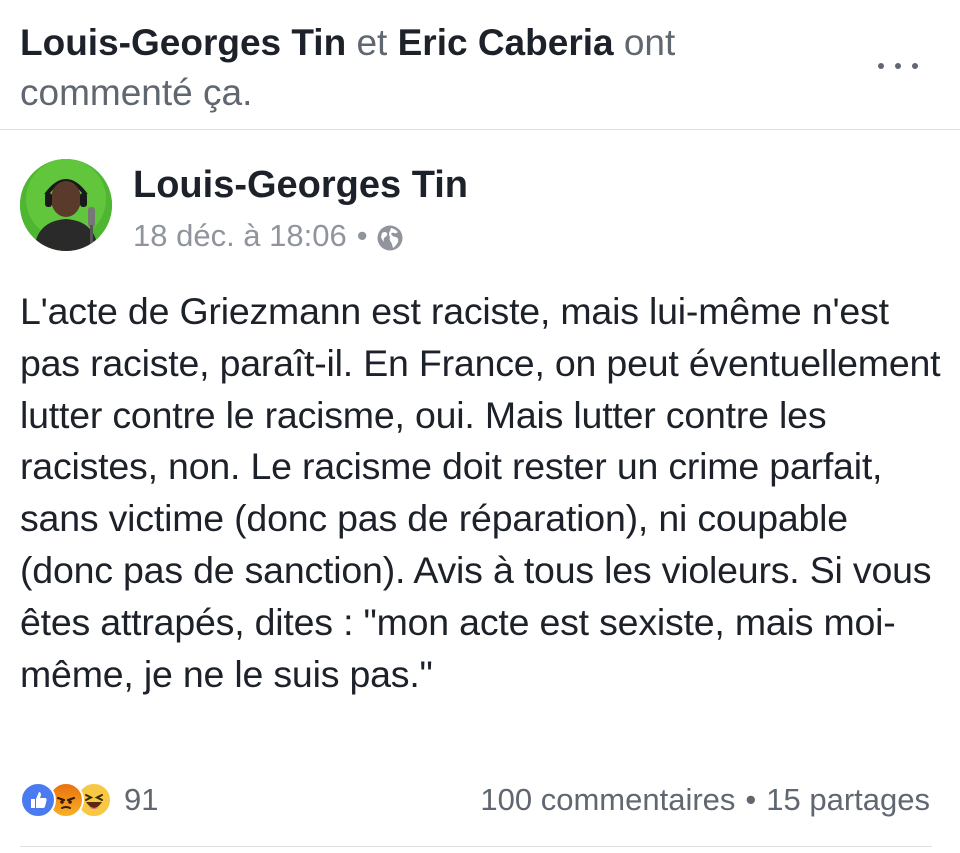 The width and height of the screenshot is (960, 853). What do you see at coordinates (183, 42) in the screenshot?
I see `actor-1-link: Louis-Georges Tin` at bounding box center [183, 42].